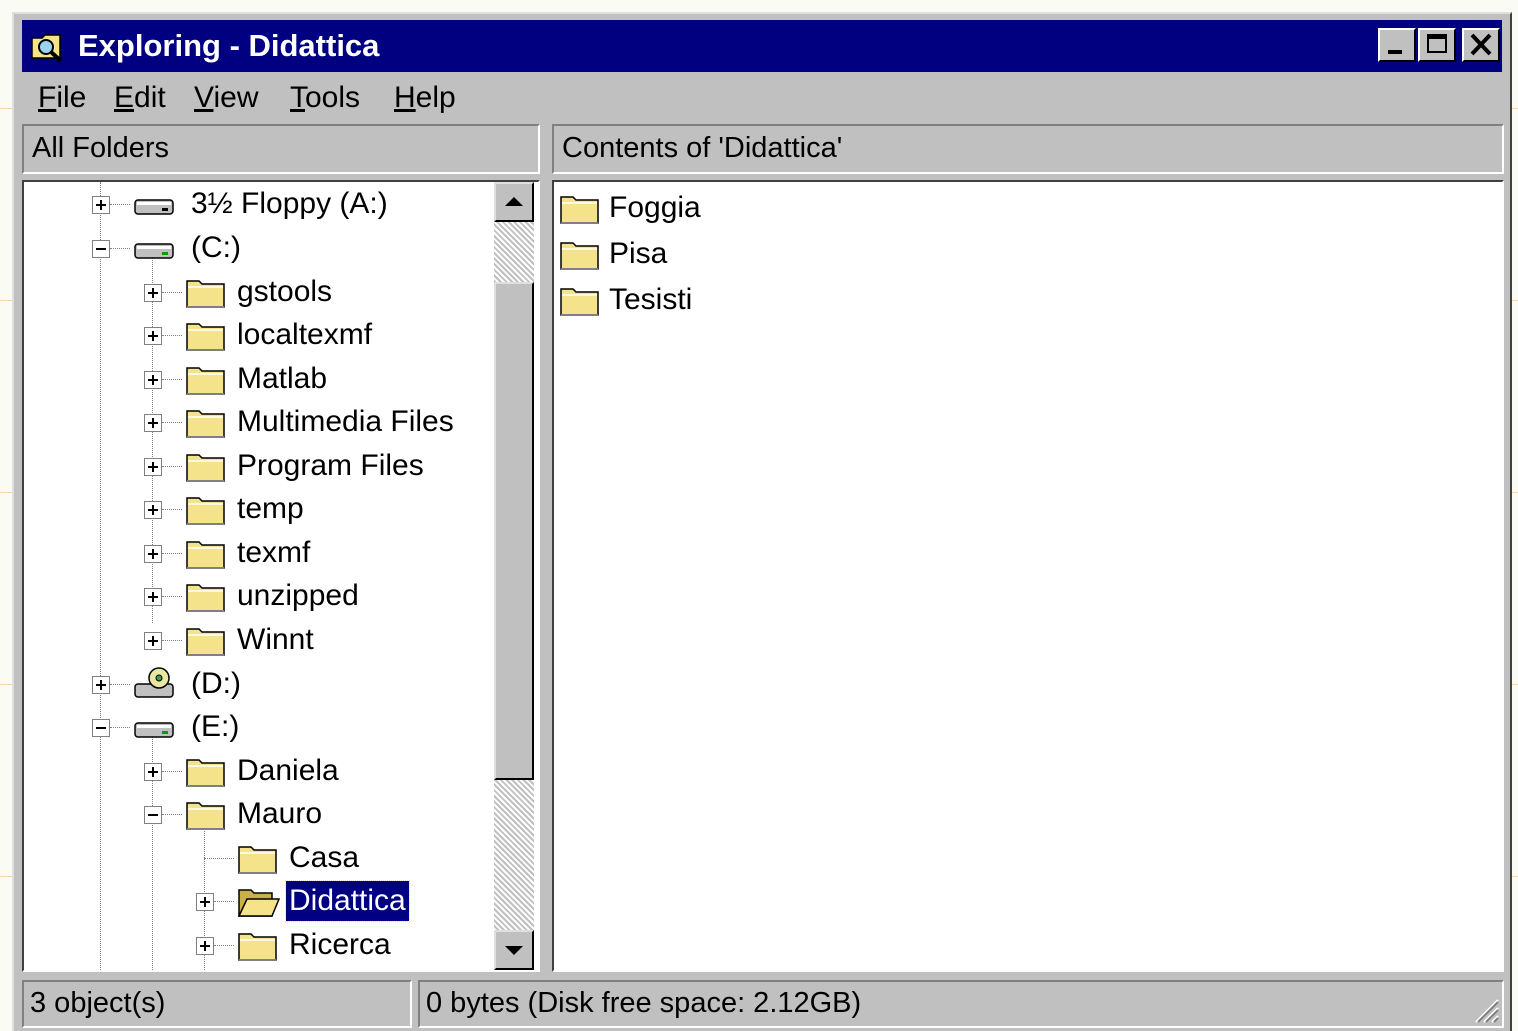  What do you see at coordinates (425, 98) in the screenshot?
I see `menu-help: Help` at bounding box center [425, 98].